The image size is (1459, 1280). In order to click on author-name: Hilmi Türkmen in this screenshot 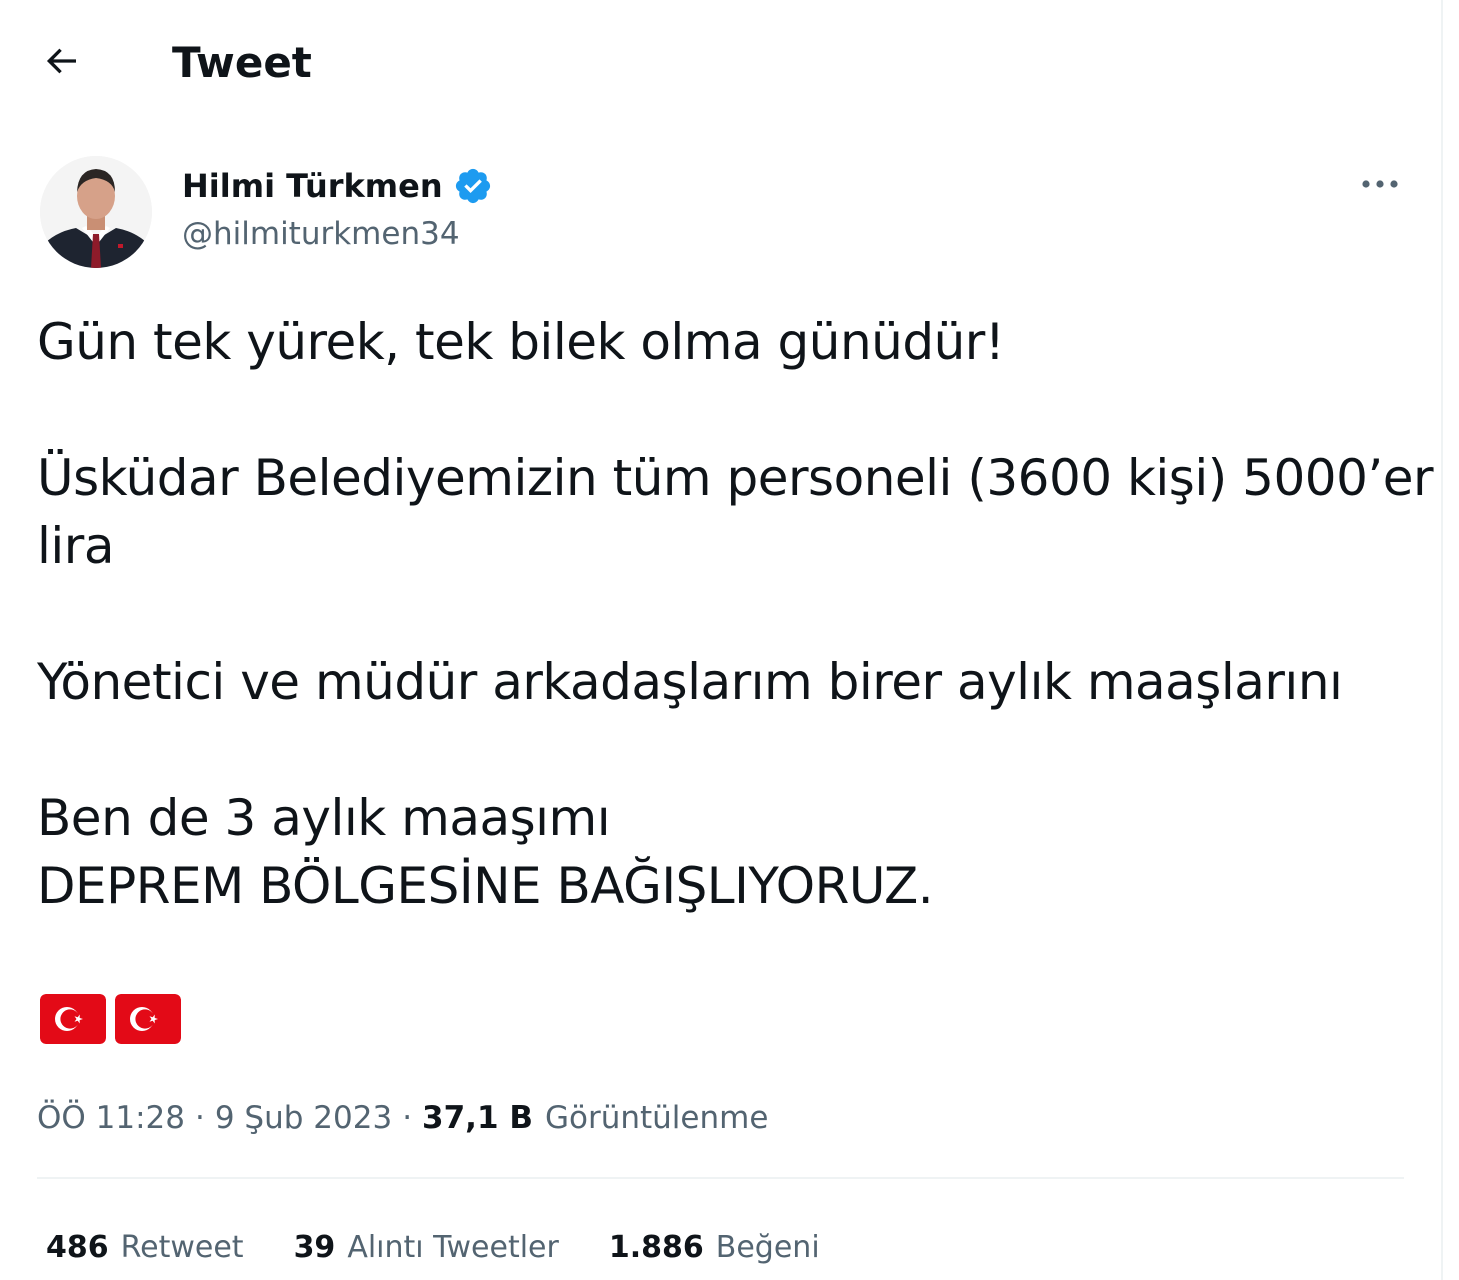, I will do `click(312, 186)`.